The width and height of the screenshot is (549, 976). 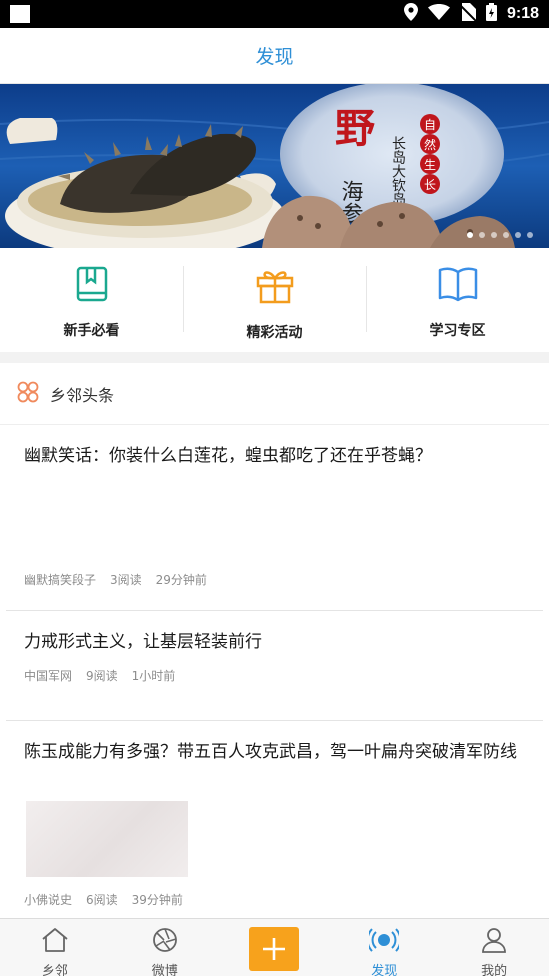 What do you see at coordinates (270, 752) in the screenshot?
I see `news-title: 陈玉成能力有多强？带五百人攻克武昌，驾一叶扁舟突破清军防线` at bounding box center [270, 752].